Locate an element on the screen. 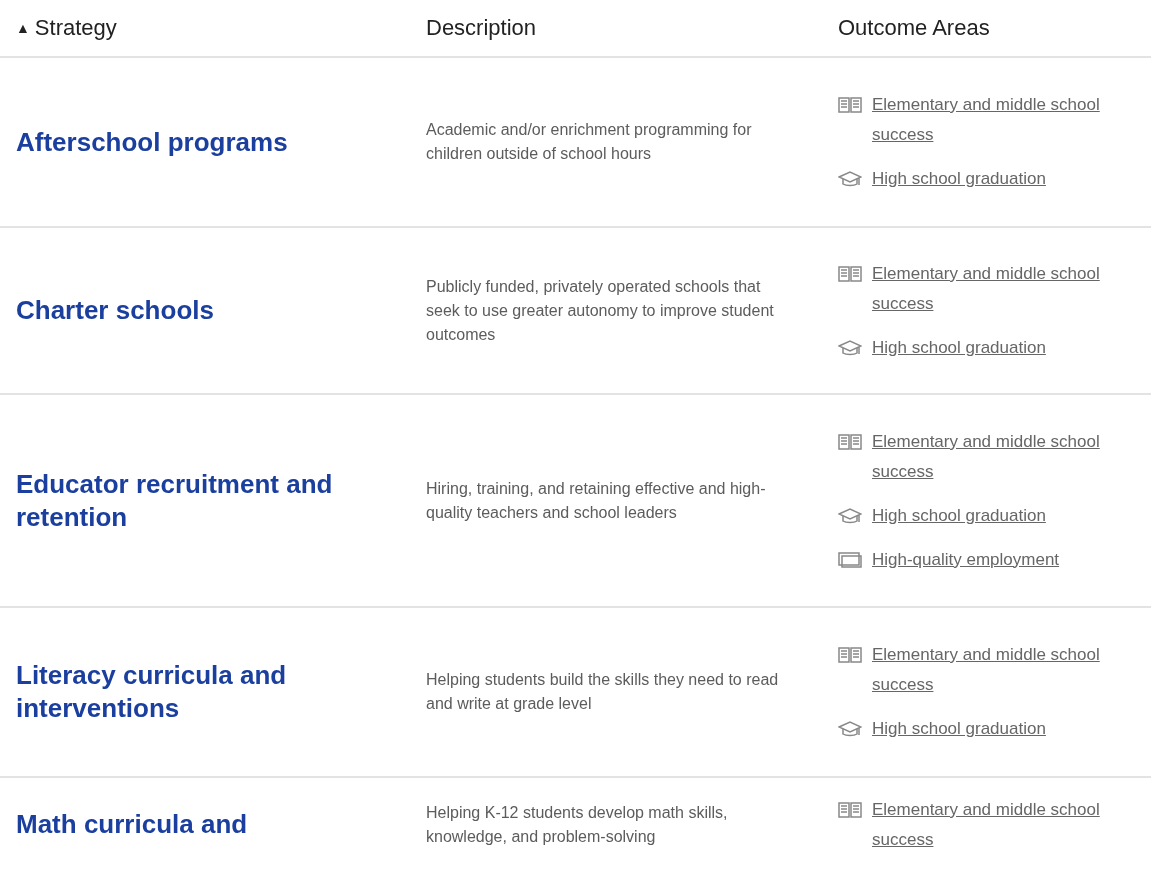  strategy-description: Hiring, training, and retaining effective and high-quality teachers and school leaders is located at coordinates (596, 500).